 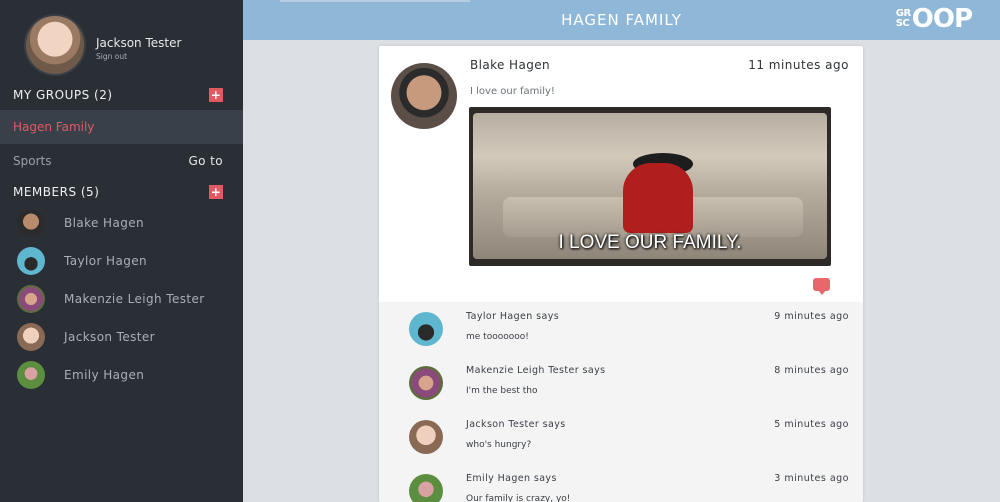 I want to click on member-name: Taylor Hagen, so click(x=106, y=261).